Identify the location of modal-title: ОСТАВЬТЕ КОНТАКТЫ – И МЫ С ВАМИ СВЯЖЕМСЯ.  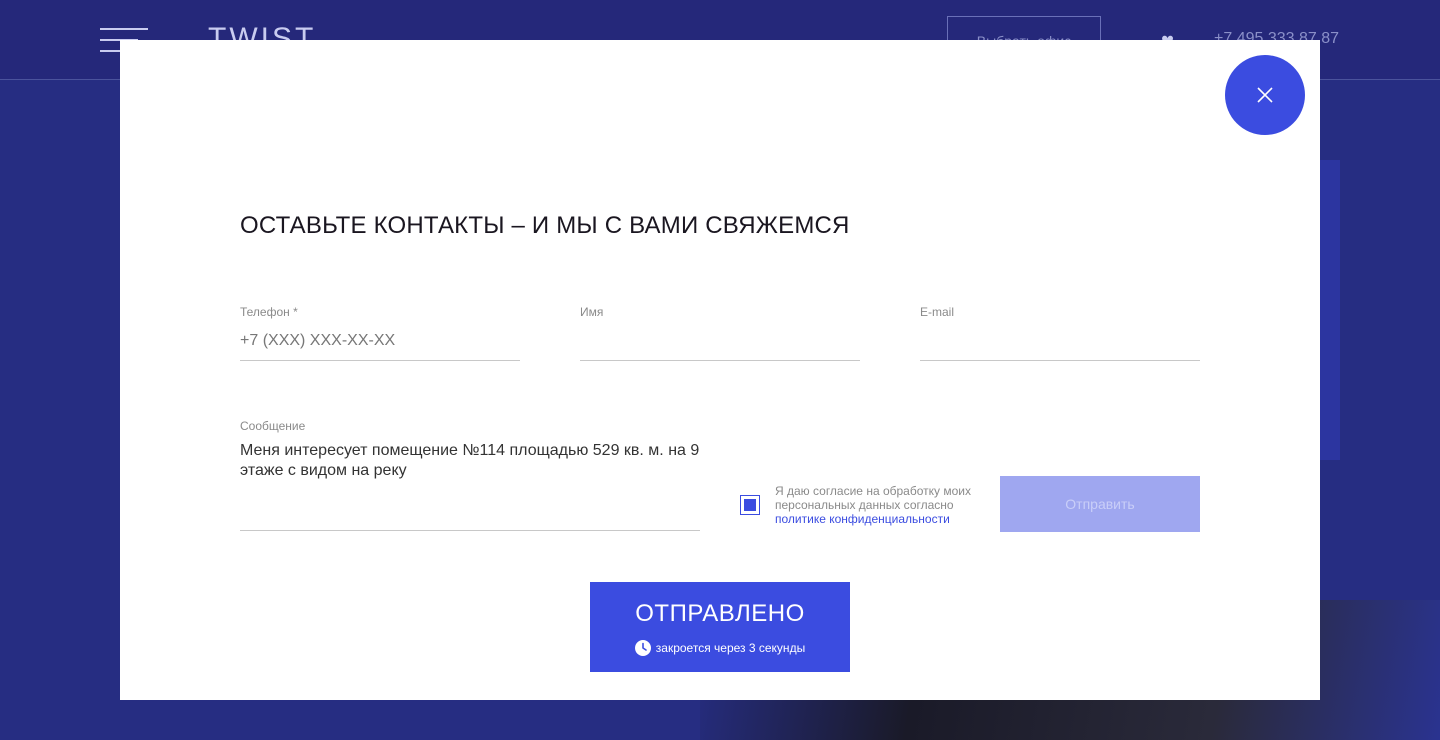
(545, 225).